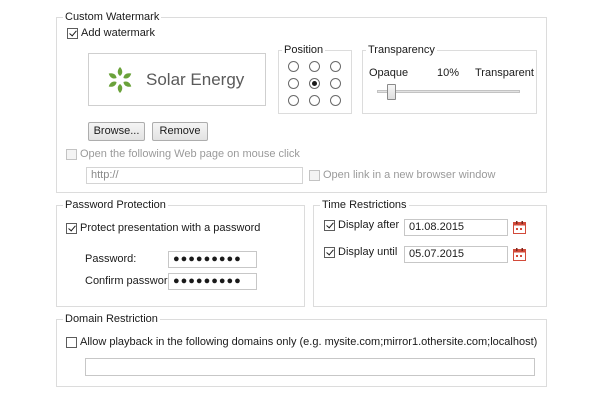 This screenshot has height=400, width=590. I want to click on watermark-preview: Solar Energy, so click(177, 79).